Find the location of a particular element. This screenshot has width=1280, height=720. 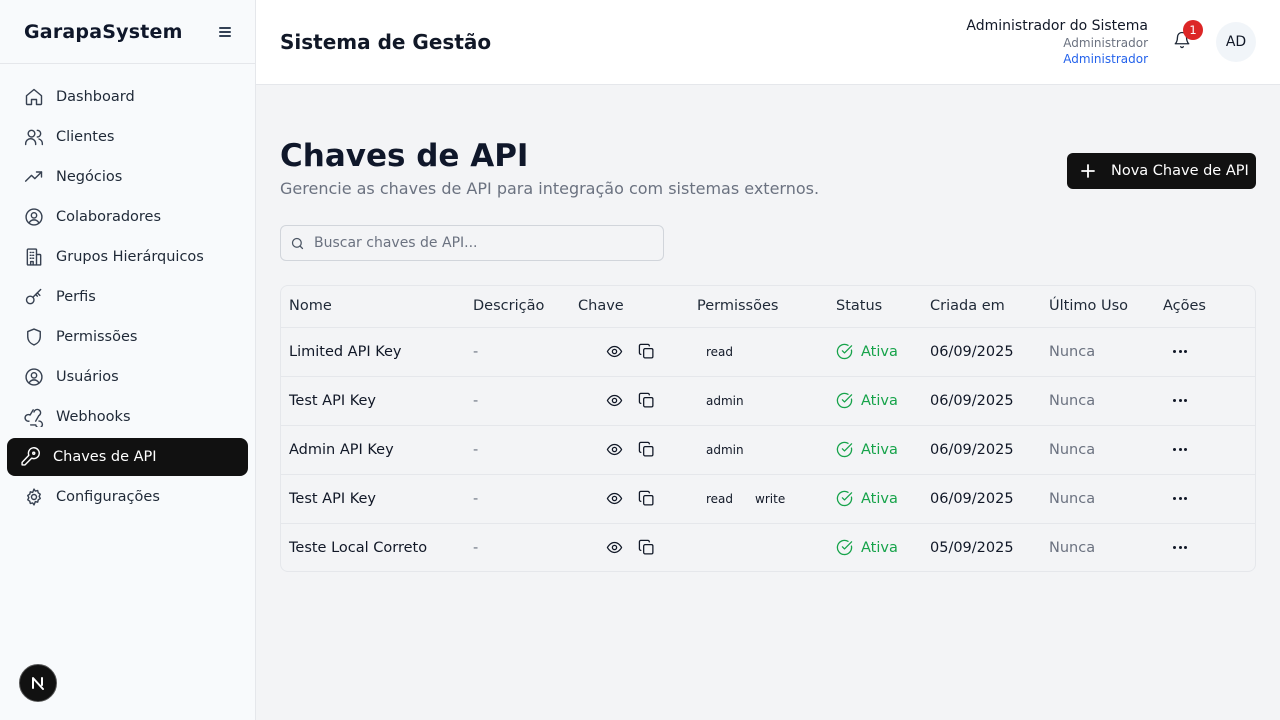

column-header-ultimo-uso: Último Uso is located at coordinates (1088, 306).